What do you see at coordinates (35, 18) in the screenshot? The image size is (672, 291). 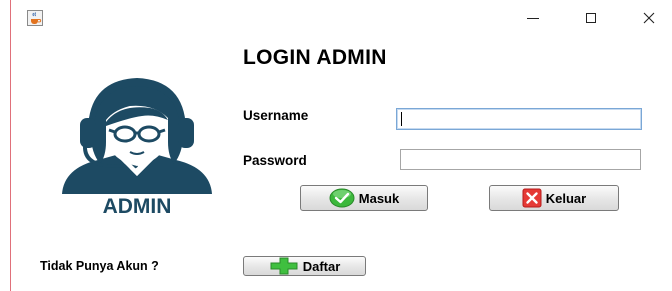 I see `java-cup-icon` at bounding box center [35, 18].